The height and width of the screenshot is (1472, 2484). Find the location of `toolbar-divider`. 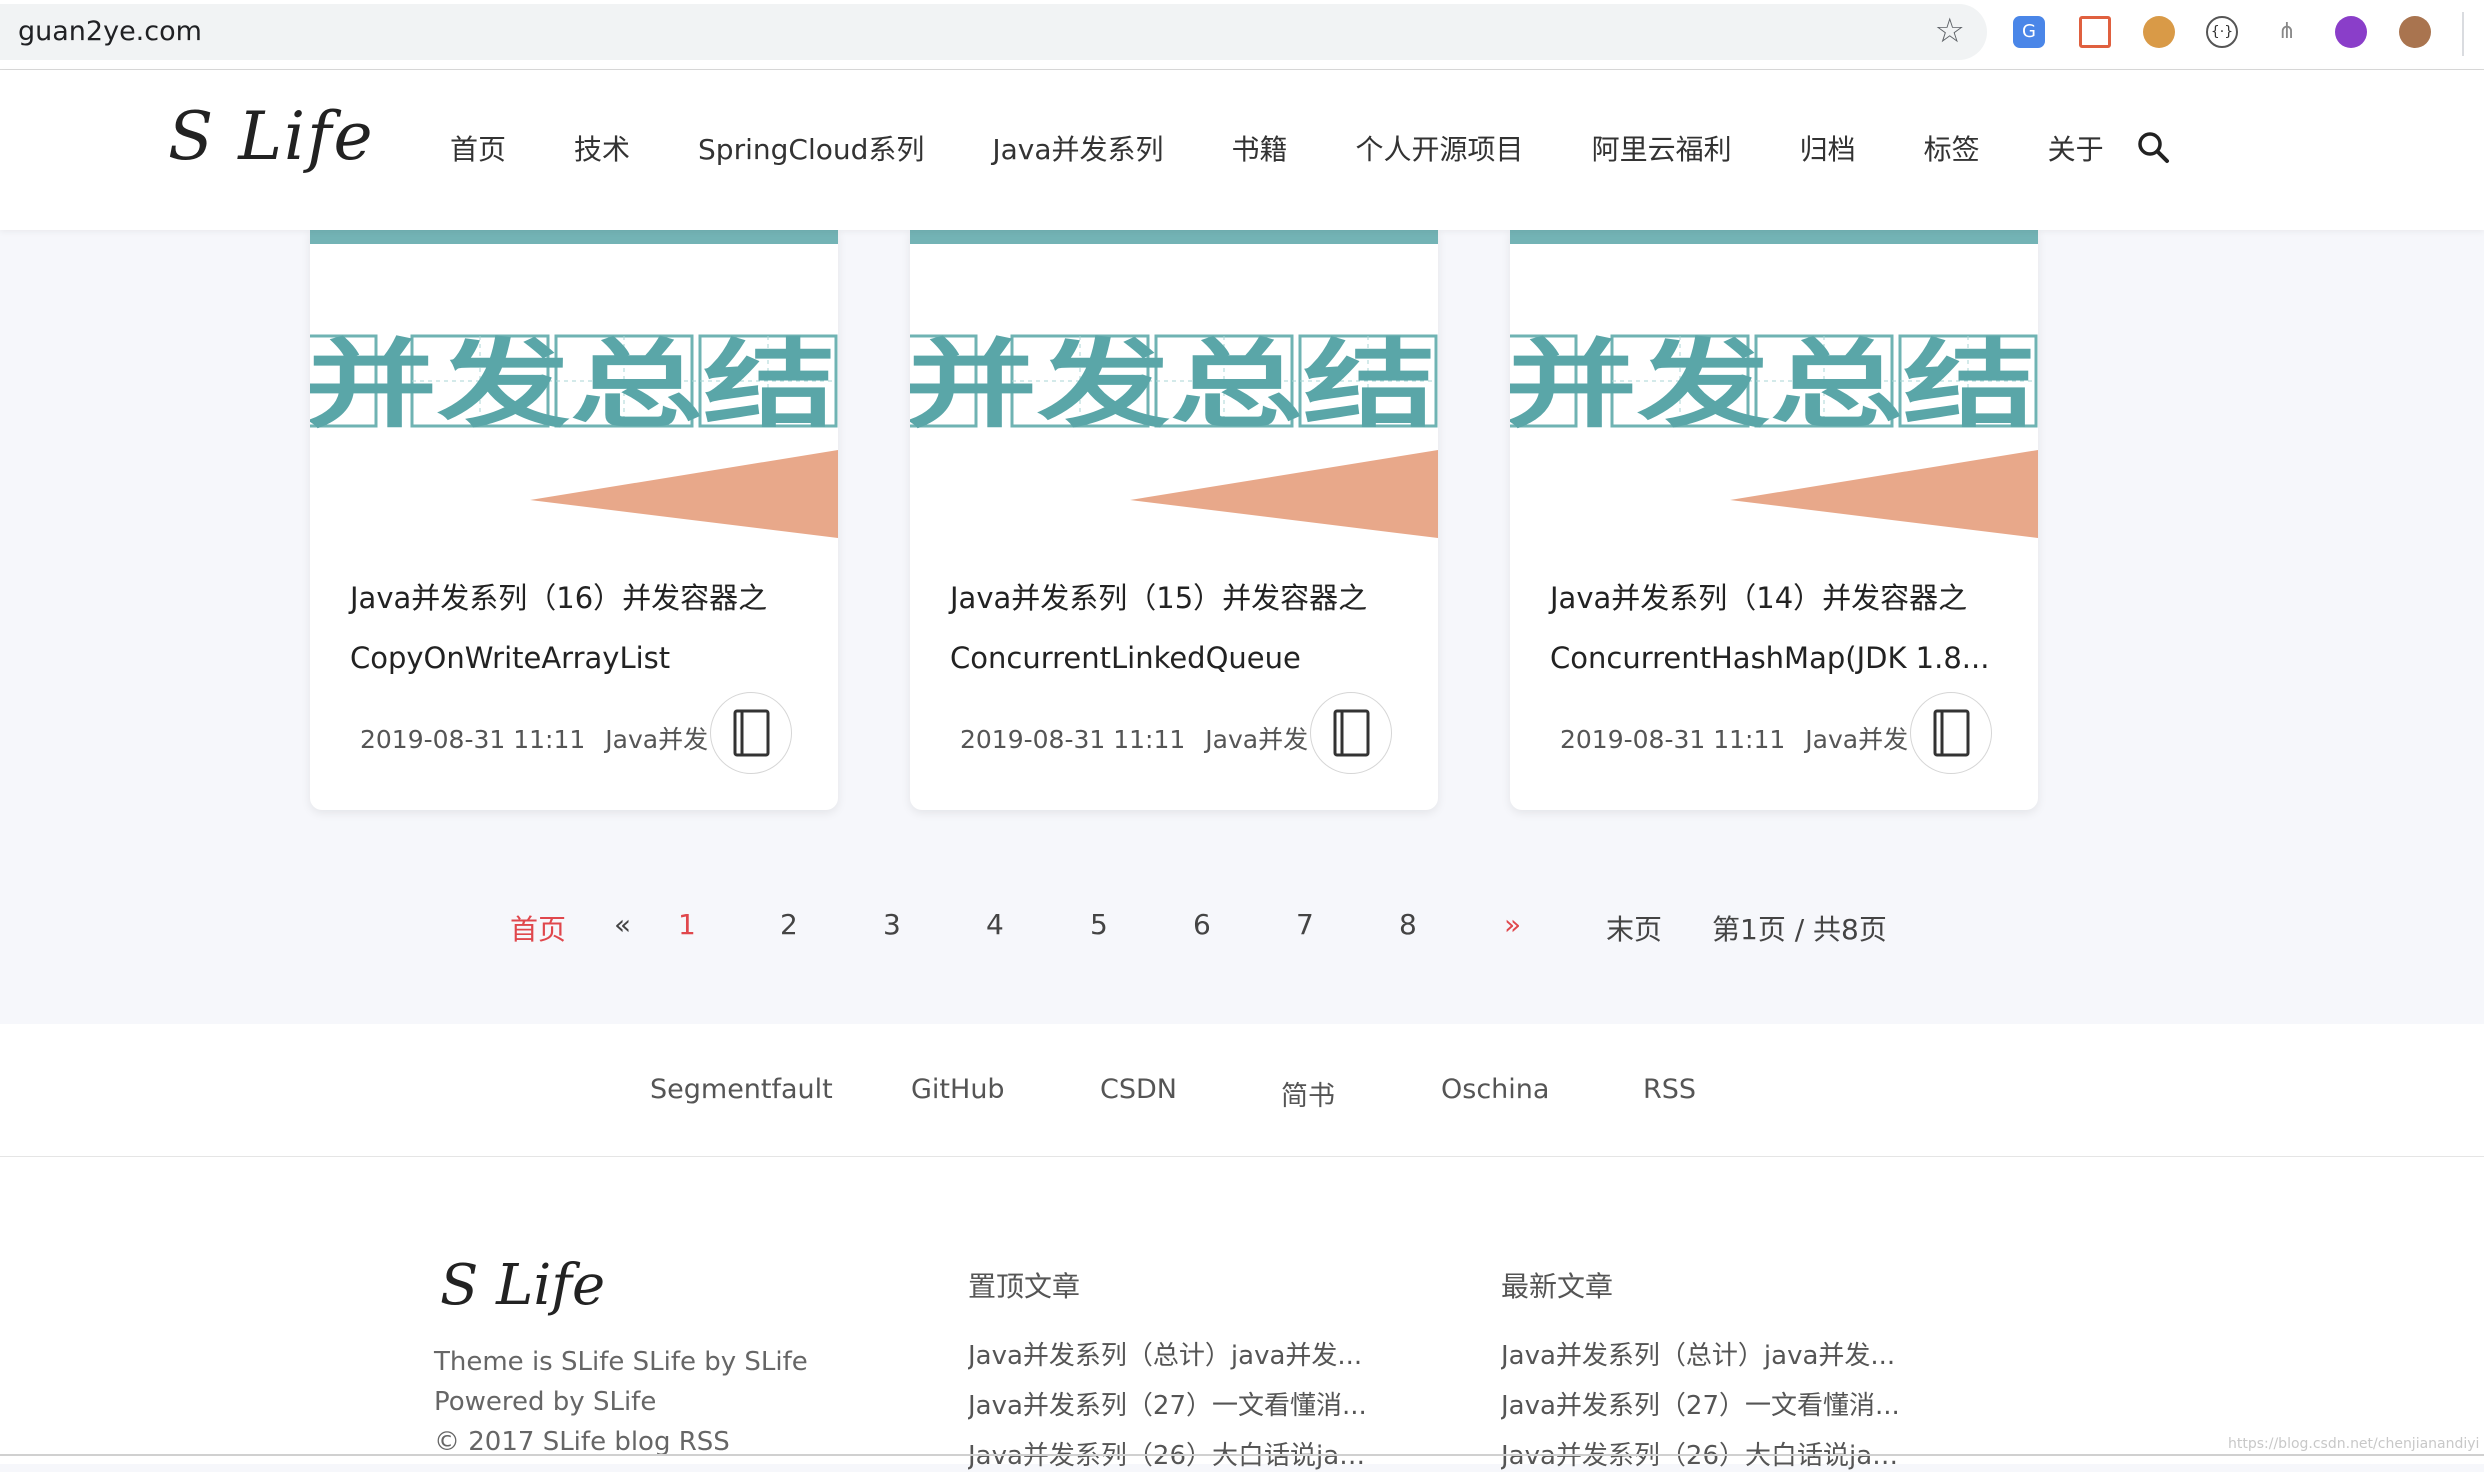

toolbar-divider is located at coordinates (2463, 34).